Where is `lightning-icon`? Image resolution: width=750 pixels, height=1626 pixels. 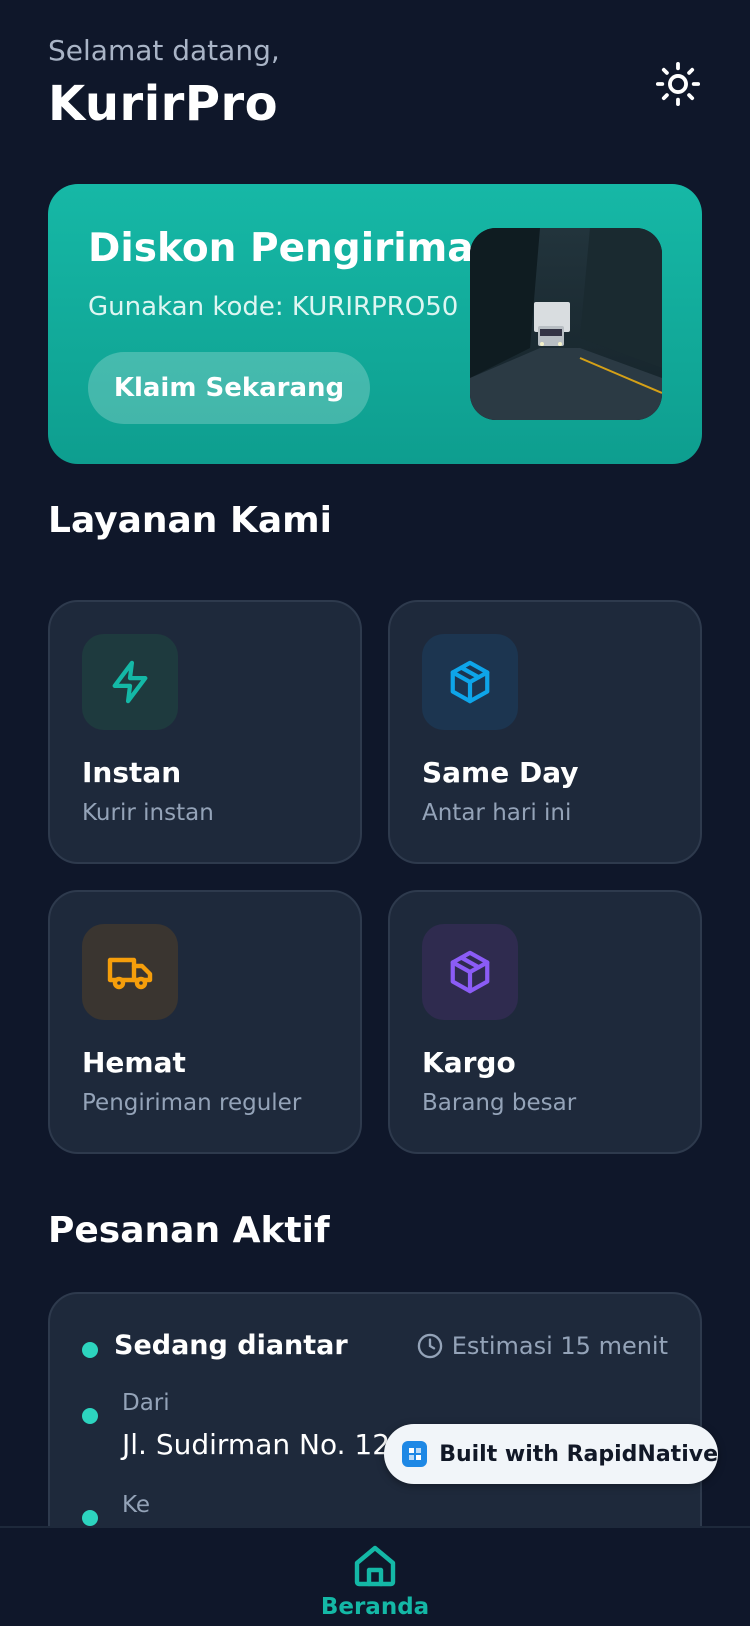 lightning-icon is located at coordinates (130, 682).